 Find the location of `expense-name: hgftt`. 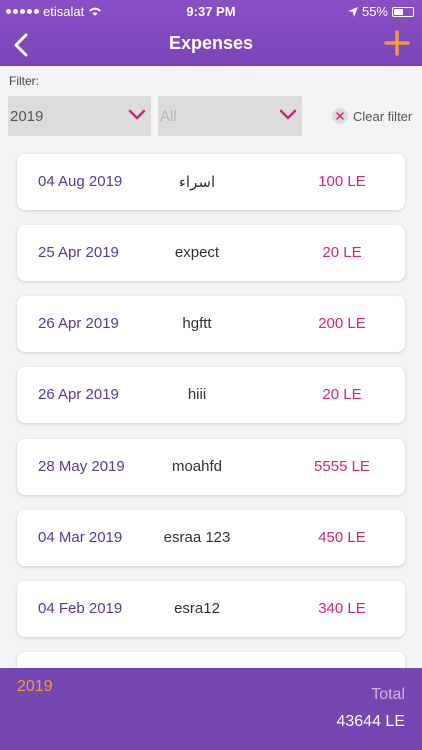

expense-name: hgftt is located at coordinates (197, 323).